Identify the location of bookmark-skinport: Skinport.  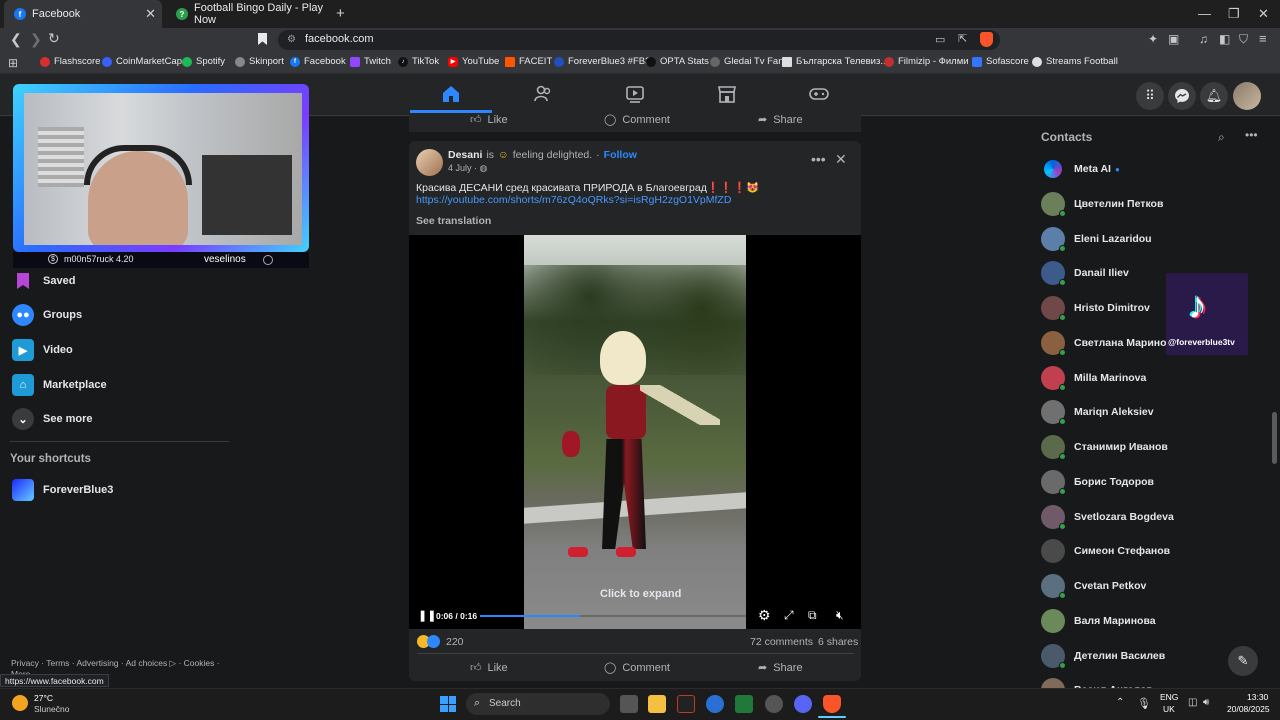
(259, 61).